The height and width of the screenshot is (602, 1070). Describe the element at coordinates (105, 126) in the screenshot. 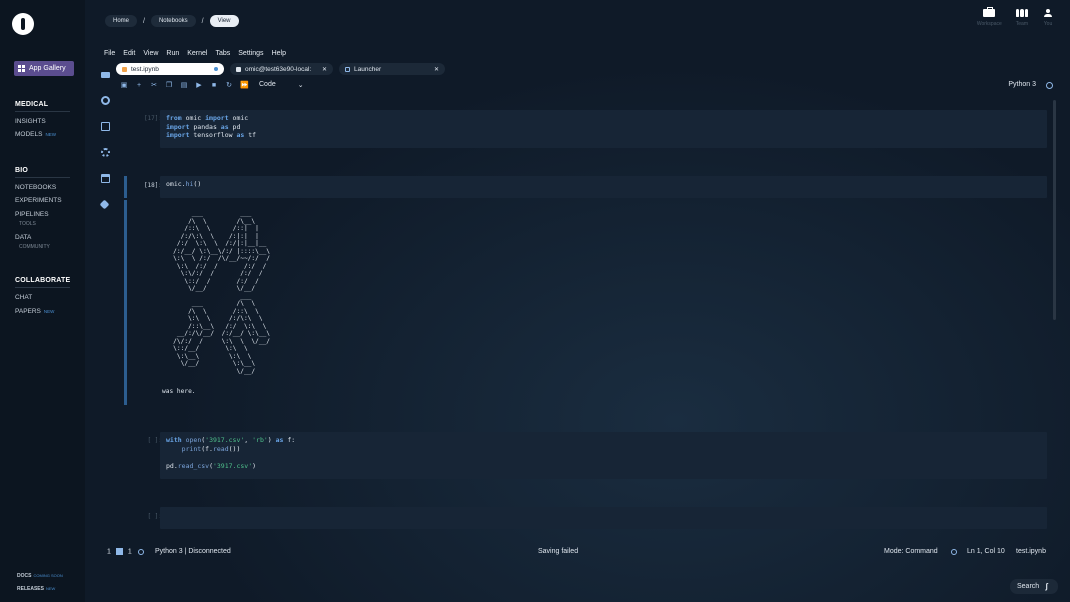

I see `commands-icon` at that location.